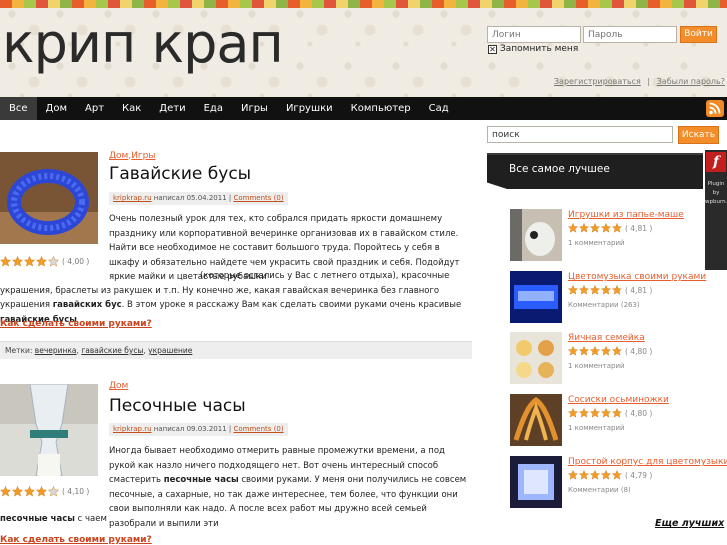 This screenshot has width=727, height=545. What do you see at coordinates (143, 44) in the screenshot?
I see `site-logo: крип крап` at bounding box center [143, 44].